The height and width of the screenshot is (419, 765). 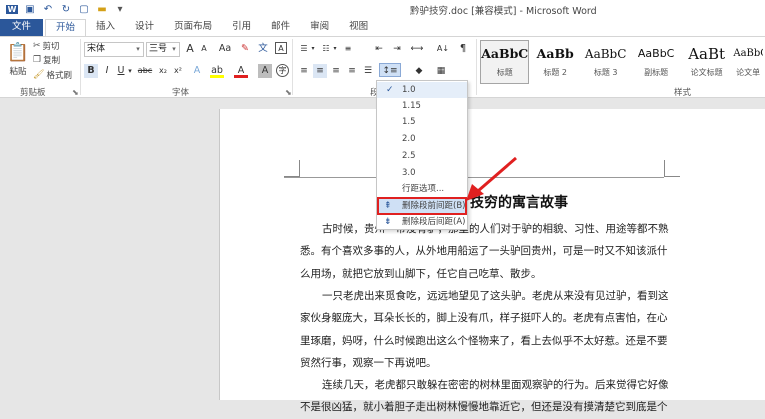 What do you see at coordinates (265, 71) in the screenshot?
I see `char-shading-button: A` at bounding box center [265, 71].